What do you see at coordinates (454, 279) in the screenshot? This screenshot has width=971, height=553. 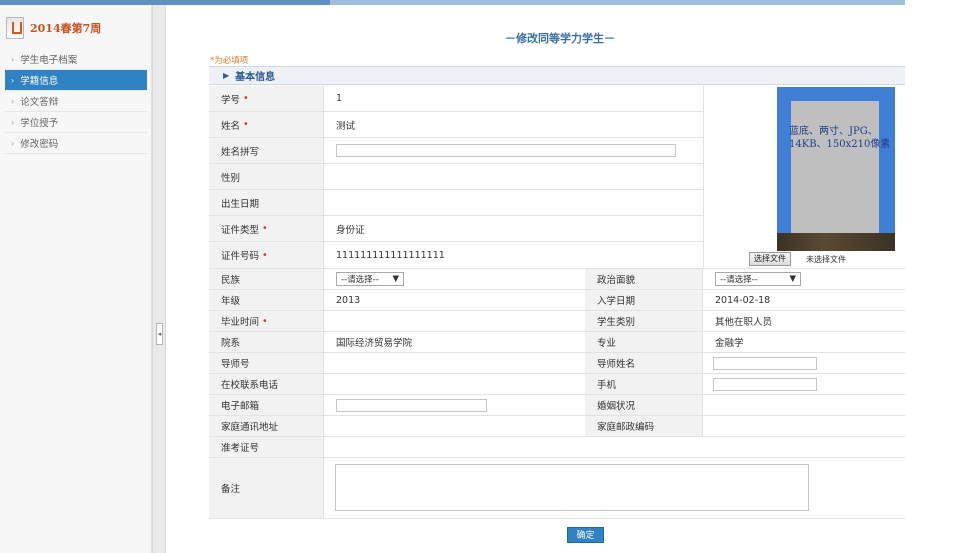 I see `row-ethnicity: --请选择-- ▼` at bounding box center [454, 279].